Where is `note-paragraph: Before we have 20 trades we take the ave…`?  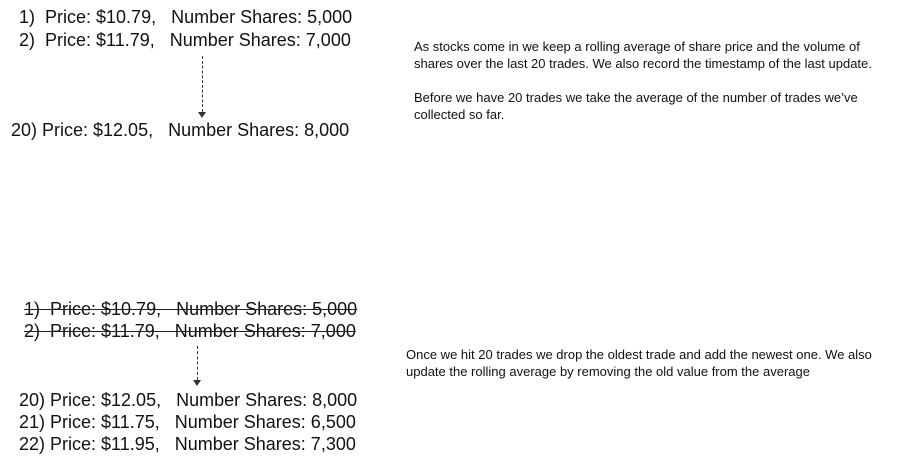 note-paragraph: Before we have 20 trades we take the ave… is located at coordinates (636, 106).